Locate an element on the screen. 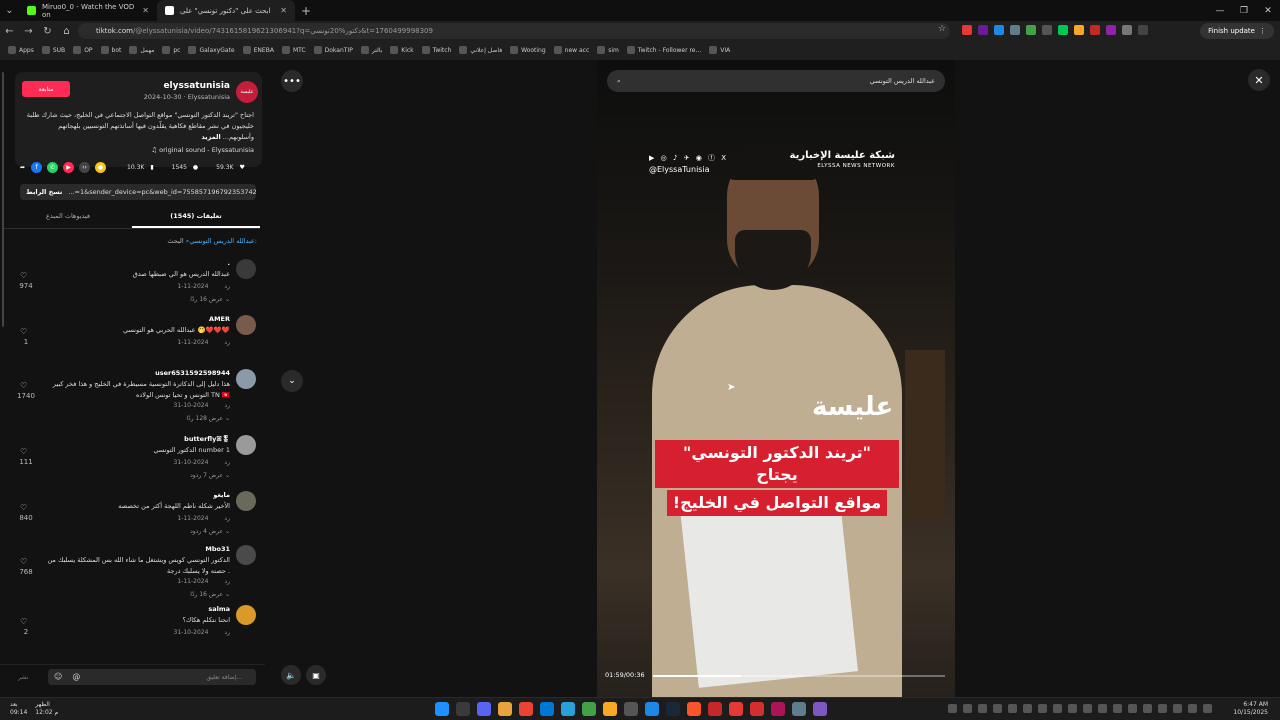 The image size is (1280, 720). comment-username: AMER is located at coordinates (219, 319).